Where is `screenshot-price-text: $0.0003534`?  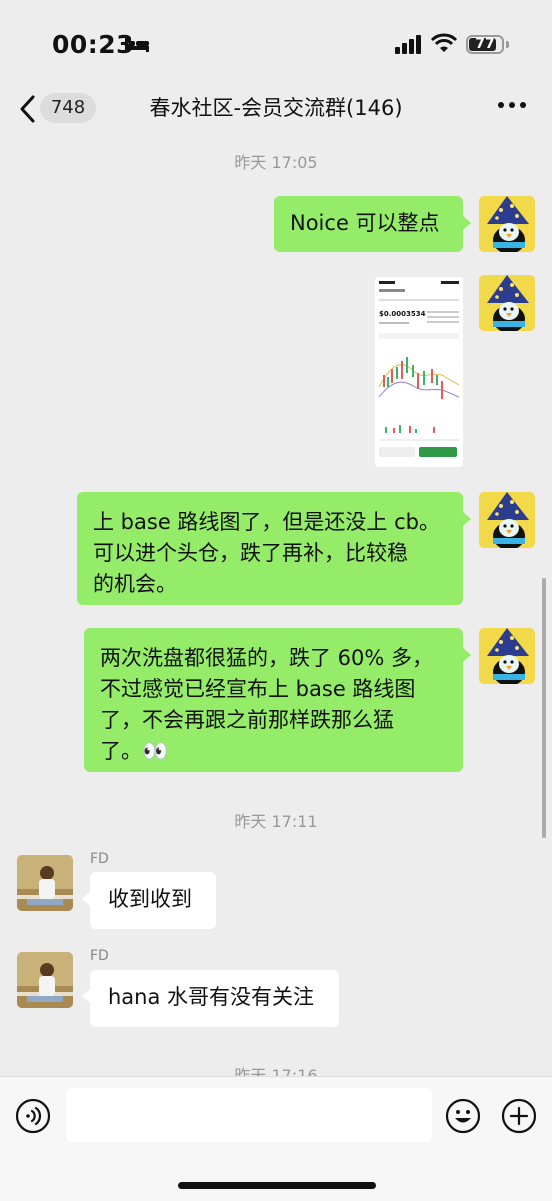 screenshot-price-text: $0.0003534 is located at coordinates (402, 314).